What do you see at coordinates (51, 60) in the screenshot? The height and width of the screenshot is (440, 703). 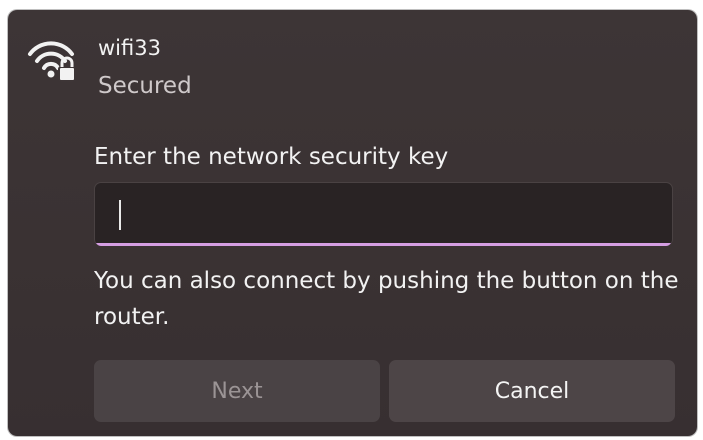 I see `wifi-secured-icon` at bounding box center [51, 60].